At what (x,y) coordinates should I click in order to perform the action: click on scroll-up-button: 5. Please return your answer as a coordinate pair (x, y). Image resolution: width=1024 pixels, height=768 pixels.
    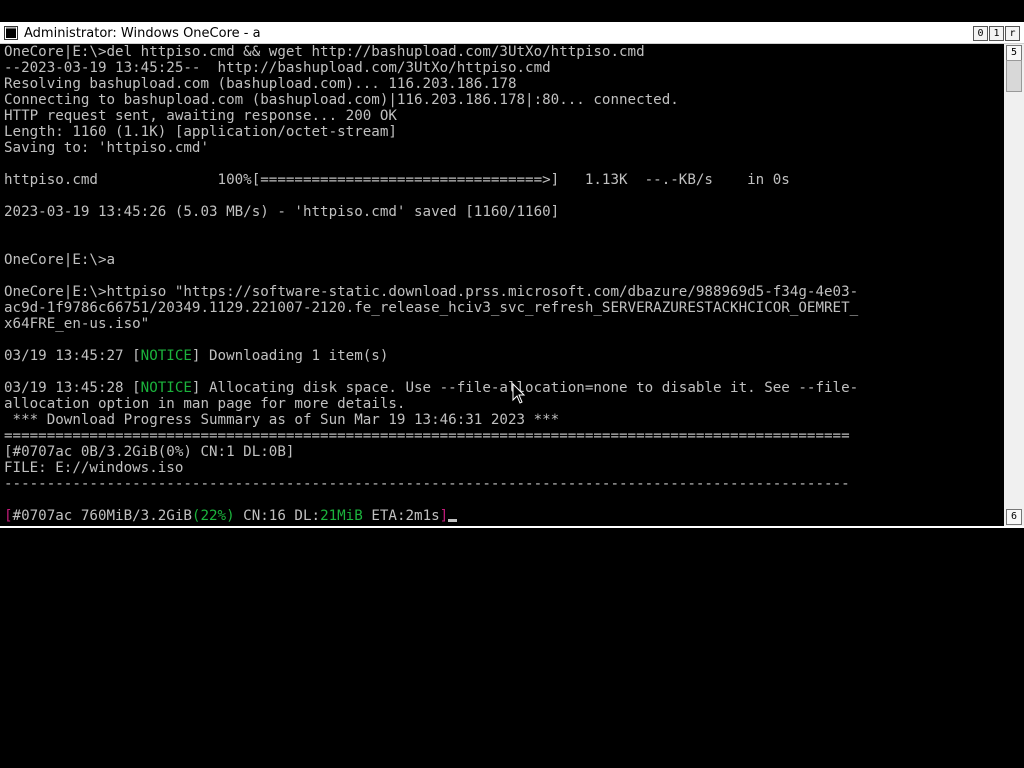
    Looking at the image, I should click on (1014, 53).